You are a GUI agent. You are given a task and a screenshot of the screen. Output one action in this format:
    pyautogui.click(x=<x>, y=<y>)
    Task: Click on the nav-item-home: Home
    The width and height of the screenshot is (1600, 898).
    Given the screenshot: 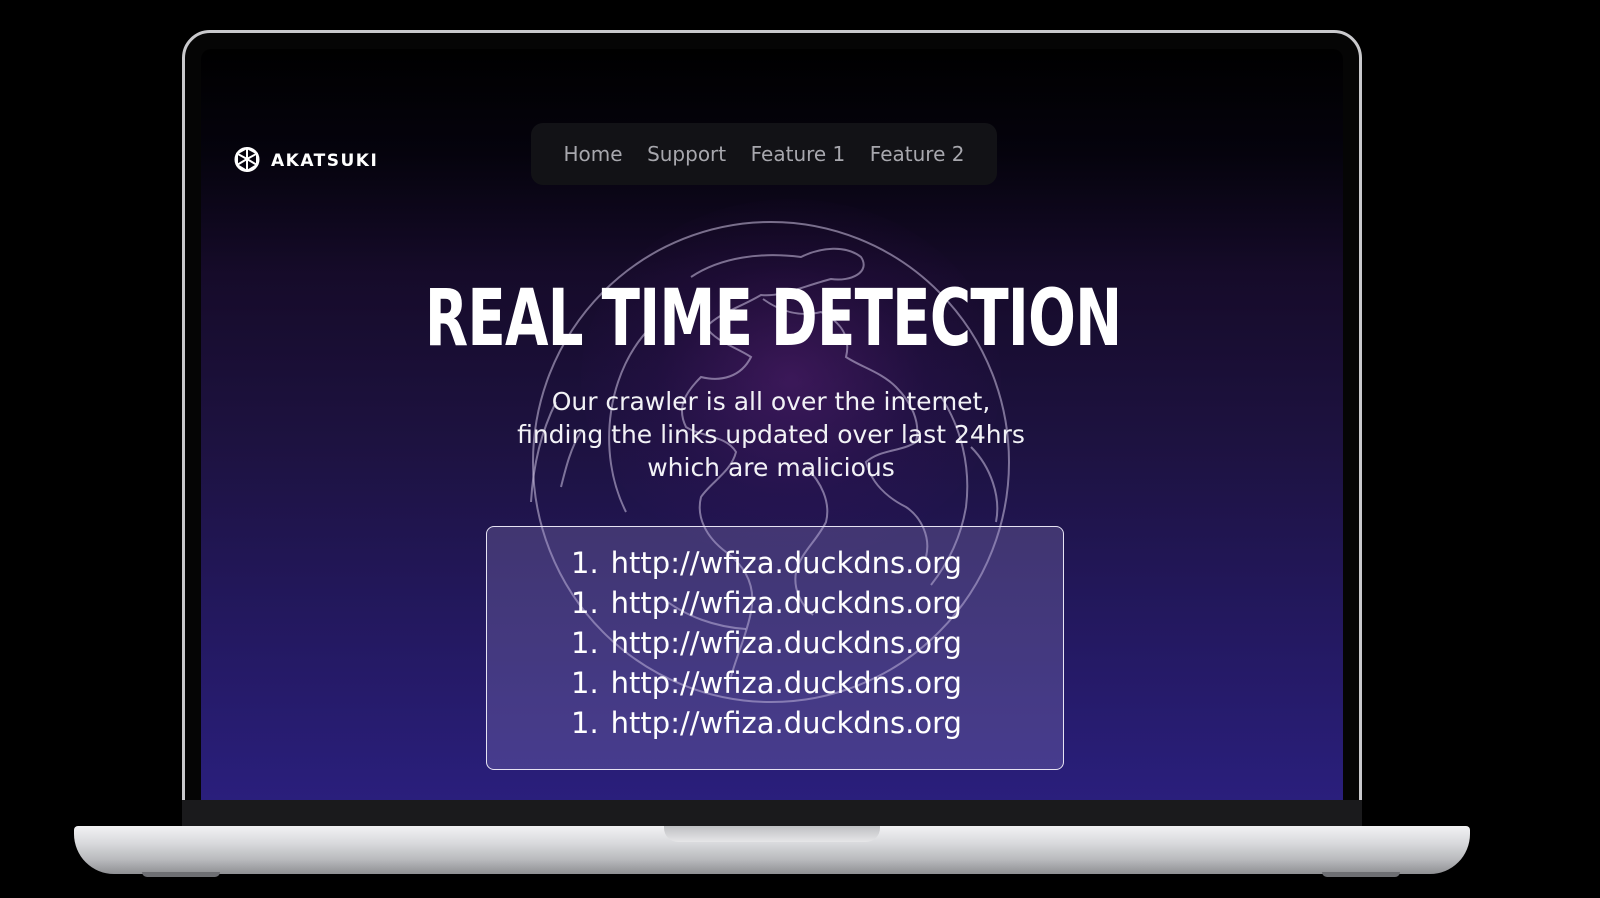 What is the action you would take?
    pyautogui.click(x=593, y=154)
    